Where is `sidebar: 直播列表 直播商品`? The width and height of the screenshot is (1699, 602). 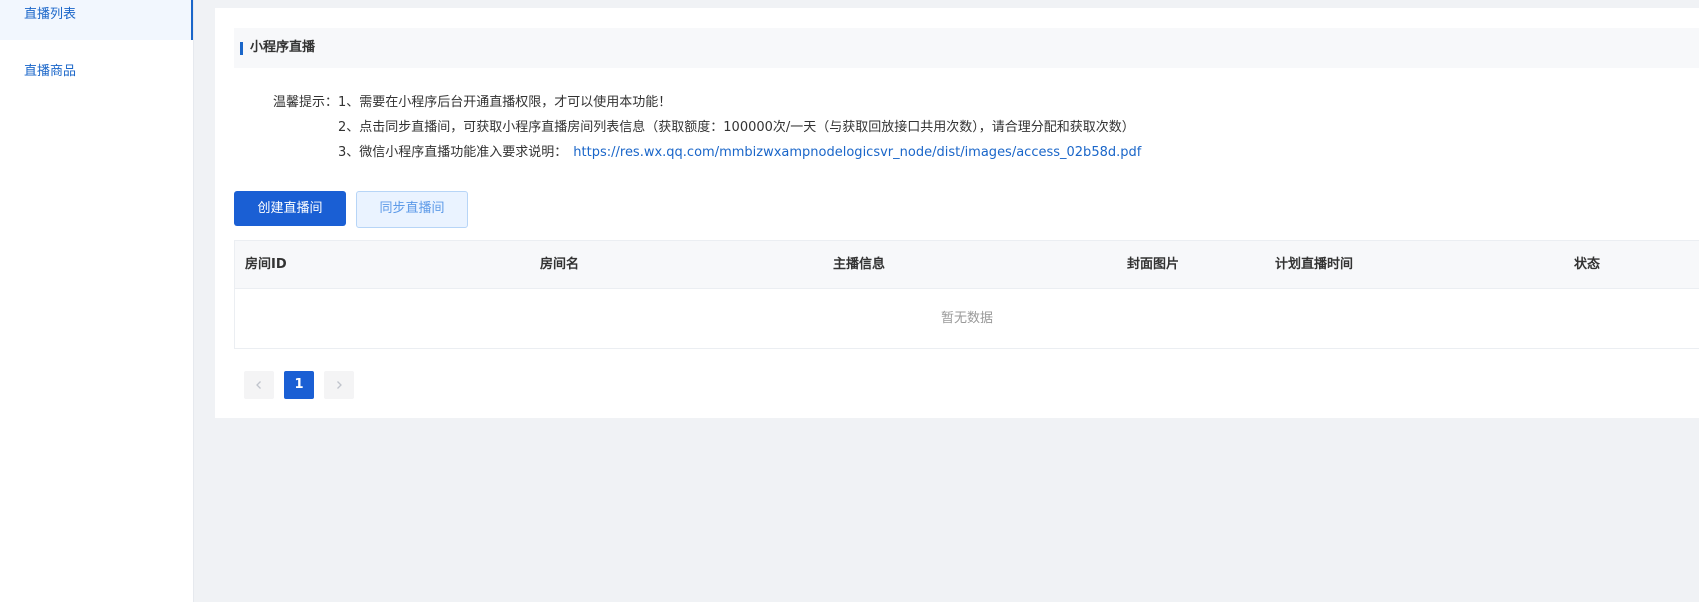 sidebar: 直播列表 直播商品 is located at coordinates (97, 301).